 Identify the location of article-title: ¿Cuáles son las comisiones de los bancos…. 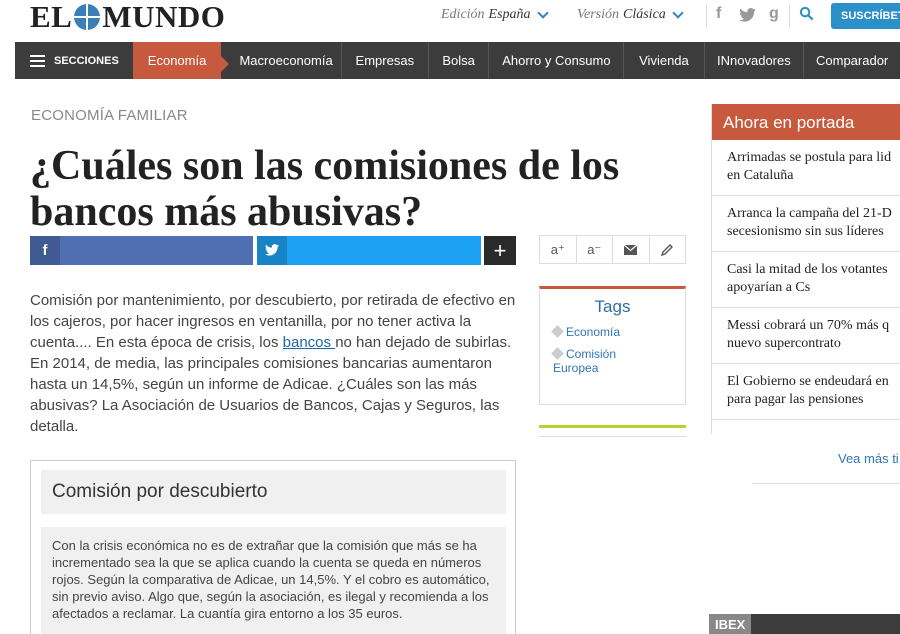
(350, 189).